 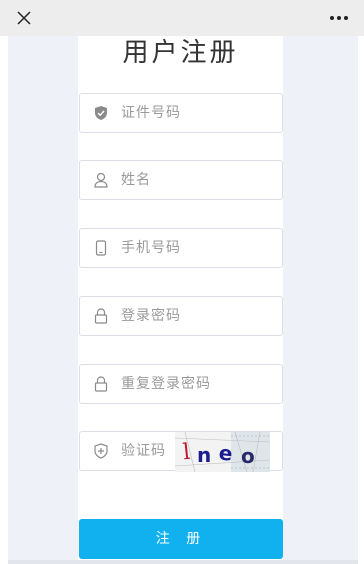 I want to click on close-icon, so click(x=24, y=18).